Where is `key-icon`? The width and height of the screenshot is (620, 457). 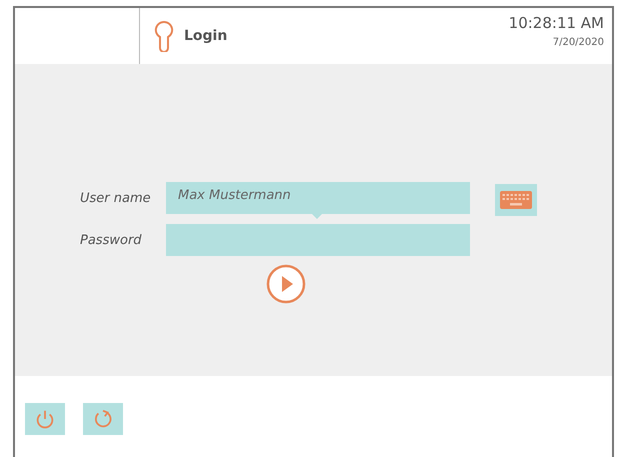
key-icon is located at coordinates (164, 36).